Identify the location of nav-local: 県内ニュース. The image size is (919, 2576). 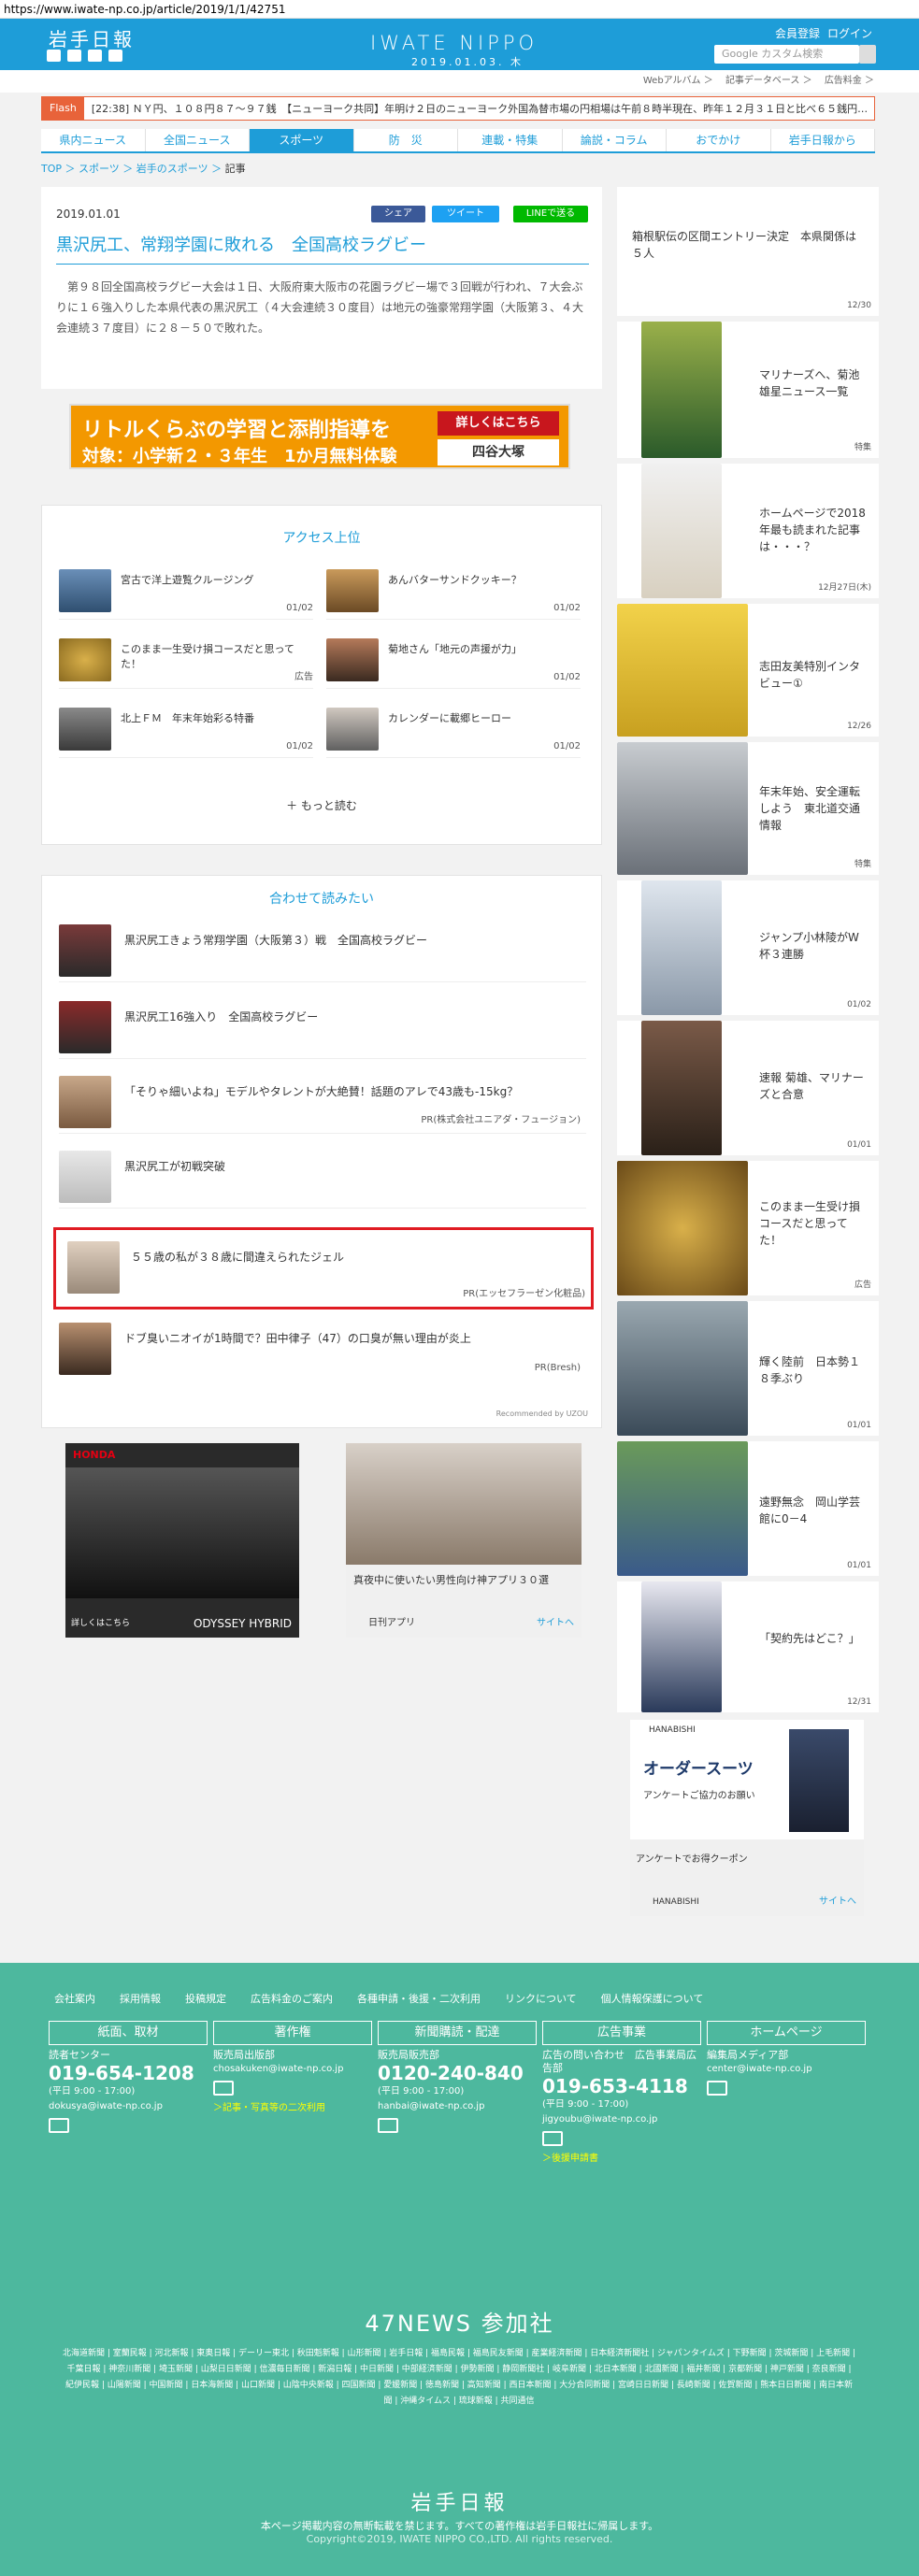
(93, 140).